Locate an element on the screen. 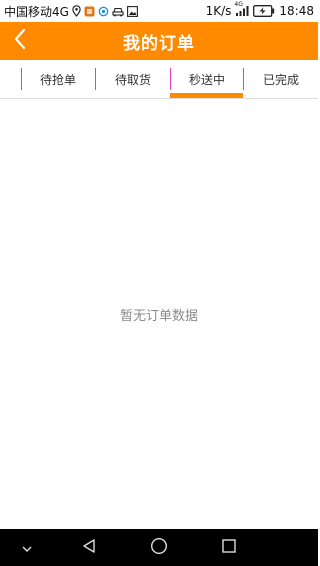  nav-back-button is located at coordinates (89, 547).